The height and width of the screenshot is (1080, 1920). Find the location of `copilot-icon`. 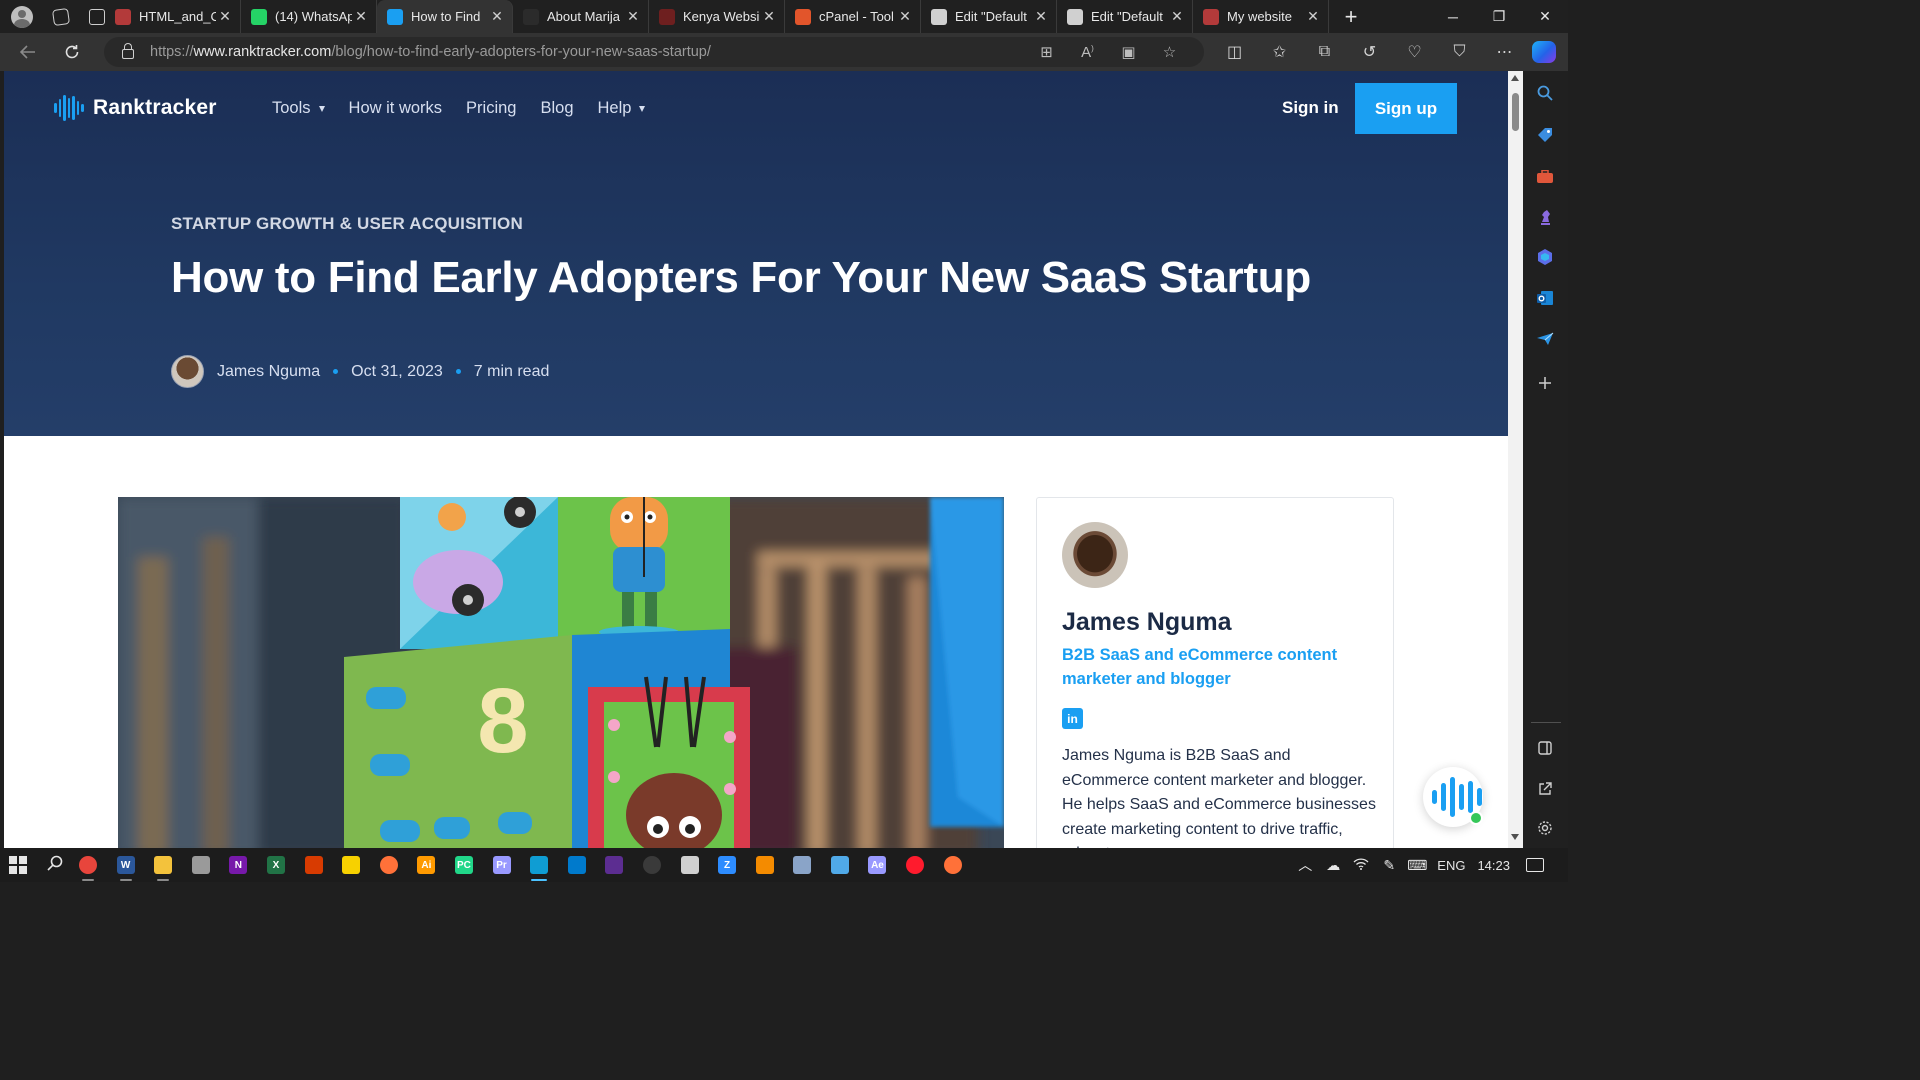

copilot-icon is located at coordinates (1544, 52).